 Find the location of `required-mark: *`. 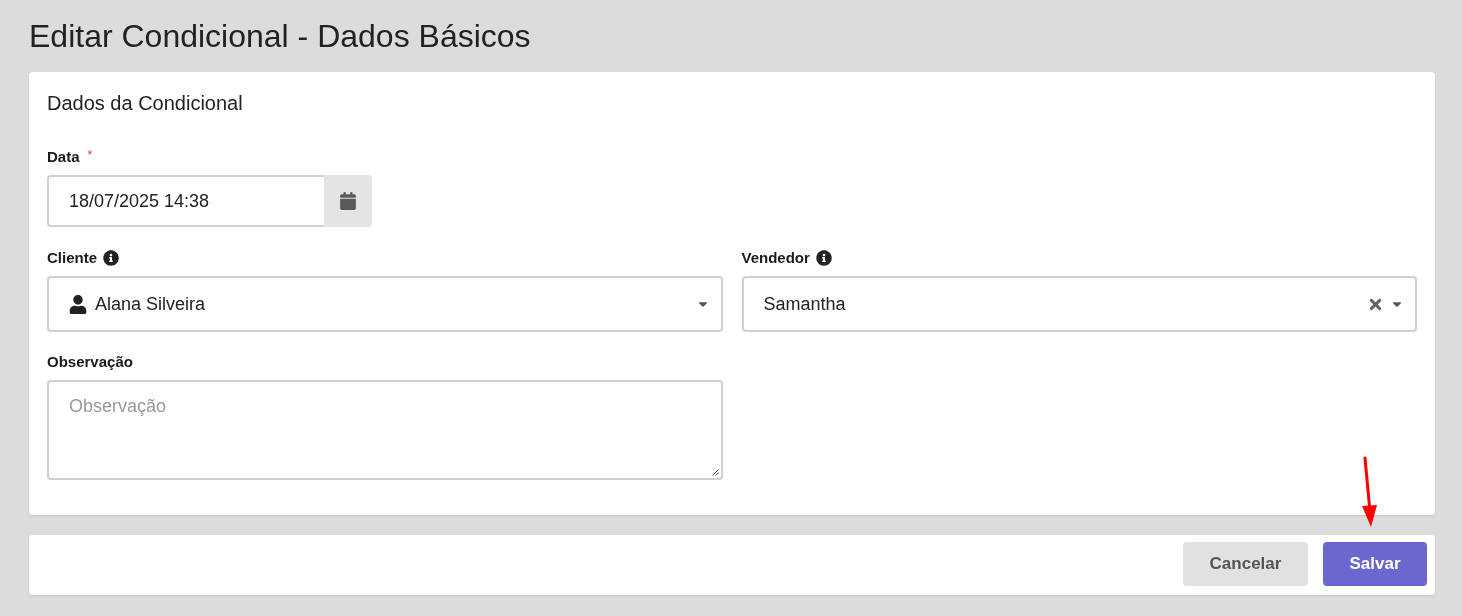

required-mark: * is located at coordinates (90, 155).